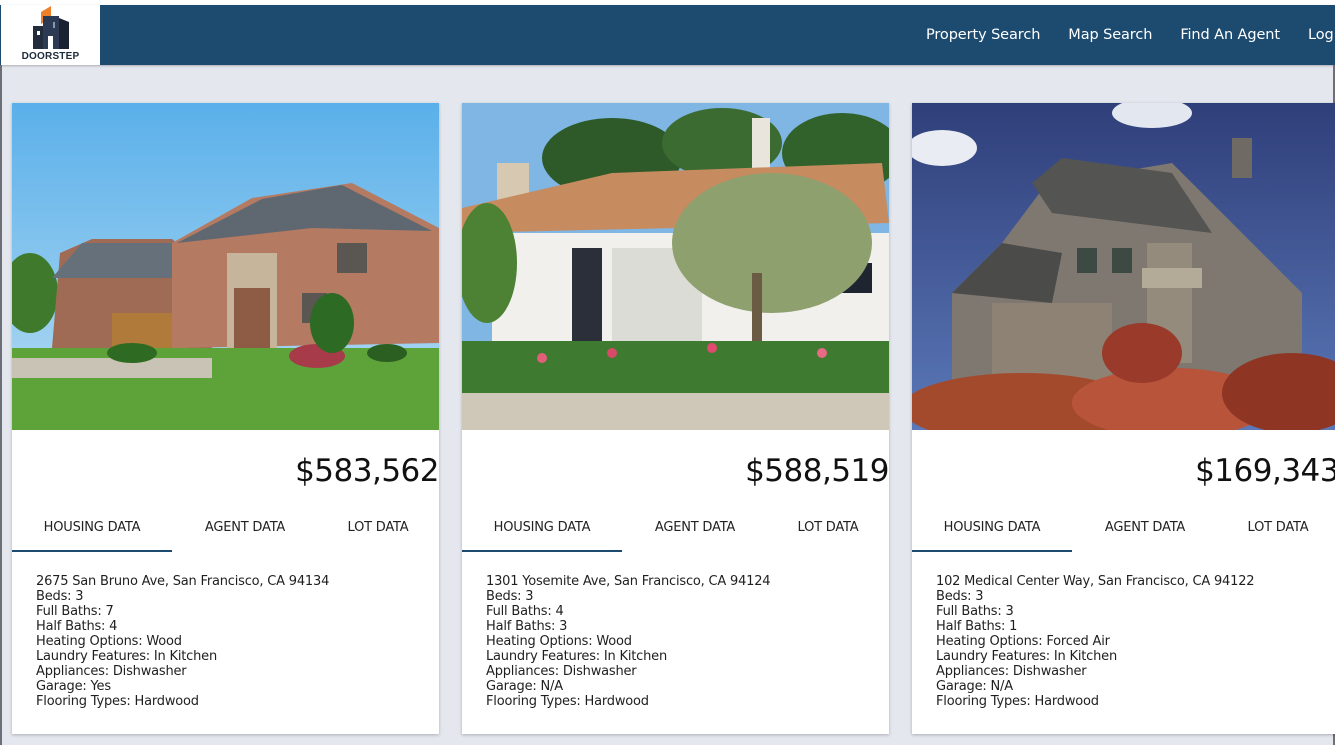 This screenshot has height=745, width=1335. Describe the element at coordinates (50, 56) in the screenshot. I see `brand-name: DOORSTEP` at that location.